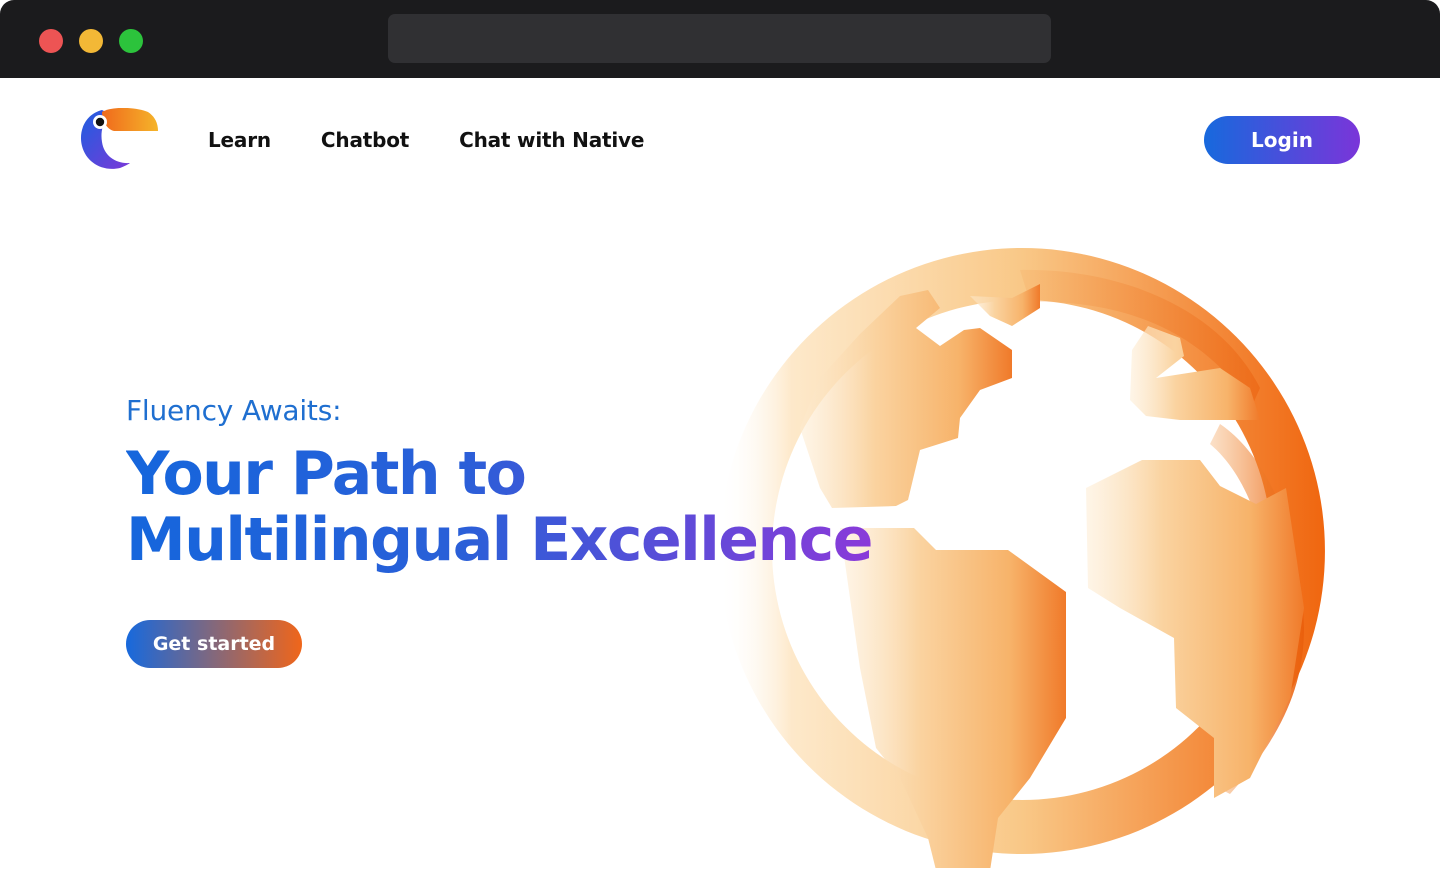 The height and width of the screenshot is (888, 1440). Describe the element at coordinates (234, 410) in the screenshot. I see `hero-eyebrow: Fluency Awaits:` at that location.